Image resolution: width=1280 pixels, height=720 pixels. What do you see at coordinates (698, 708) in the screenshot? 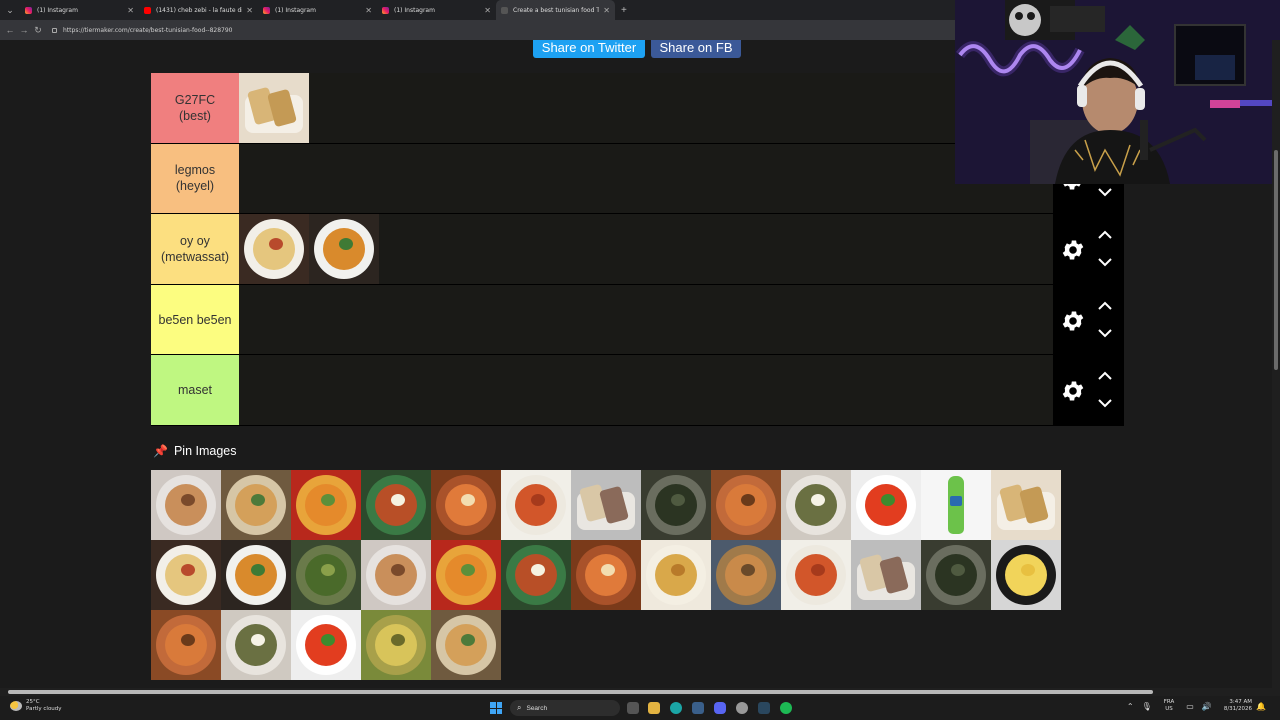
I see `app-icon` at bounding box center [698, 708].